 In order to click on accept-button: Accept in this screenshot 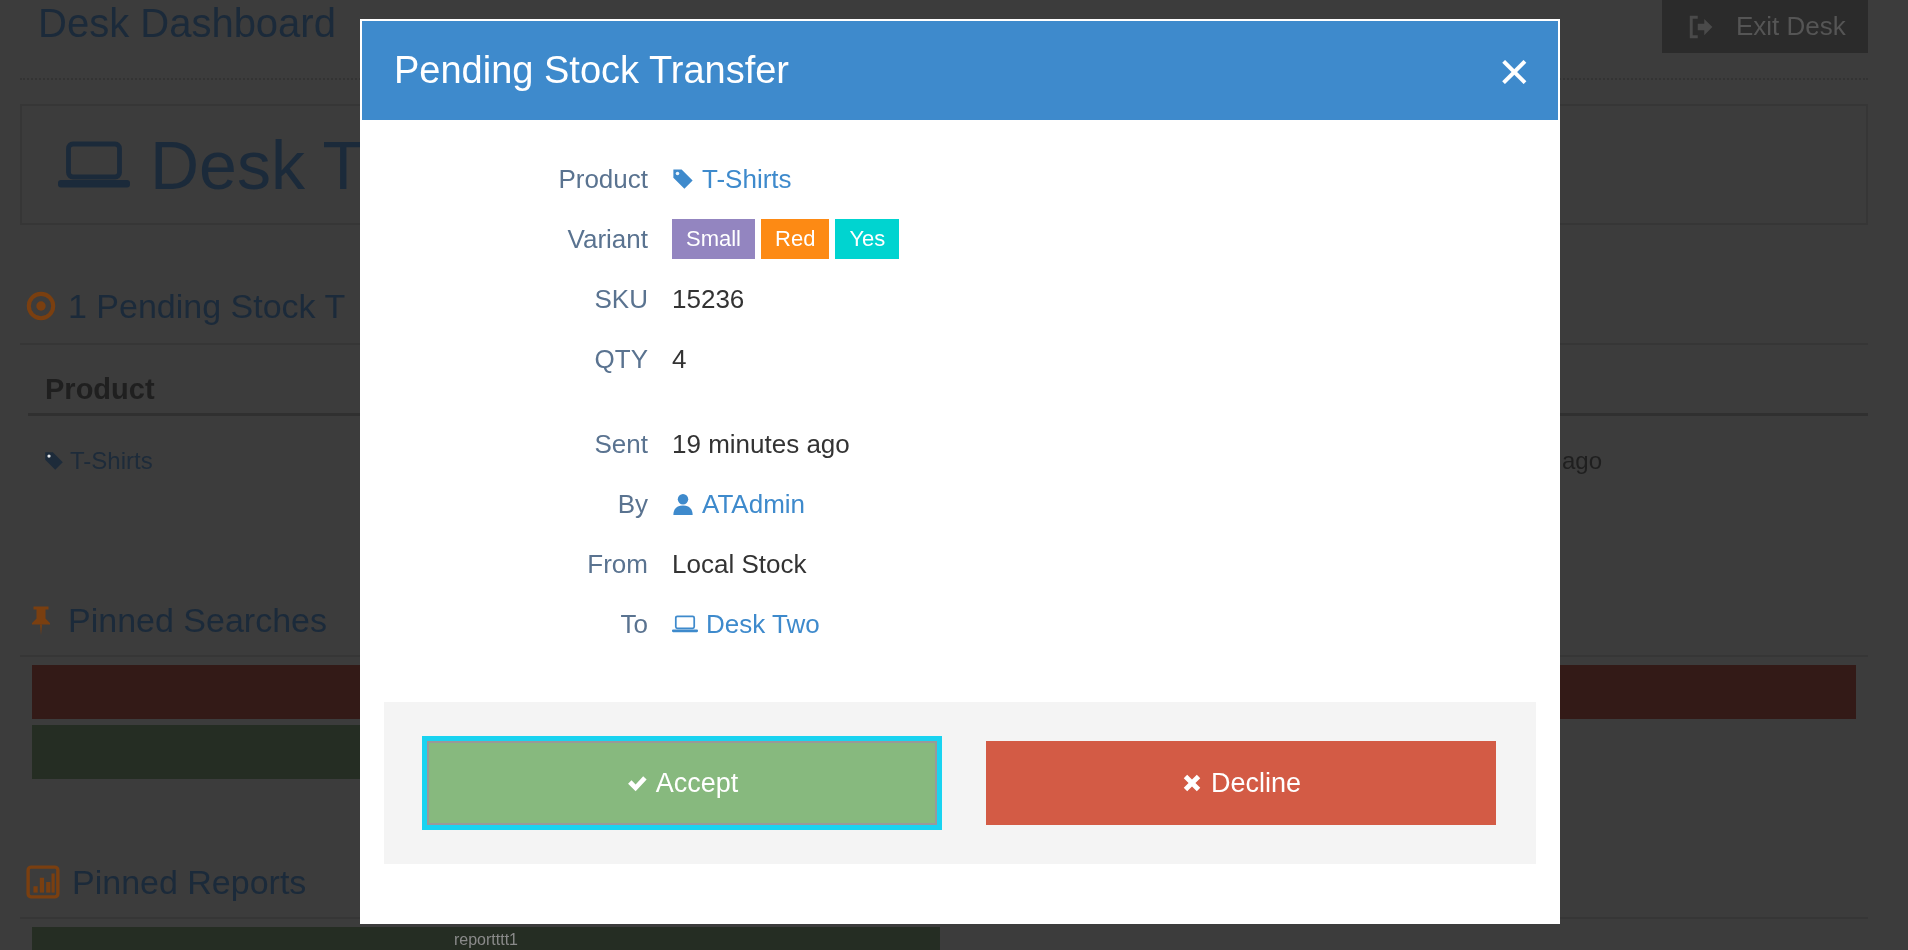, I will do `click(682, 783)`.